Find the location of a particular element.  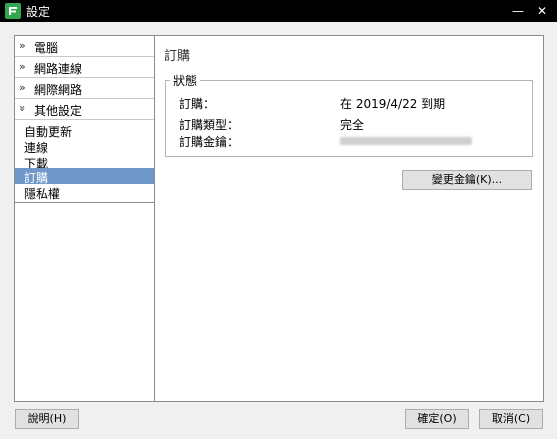

nav-item-label: 電腦 is located at coordinates (46, 48).